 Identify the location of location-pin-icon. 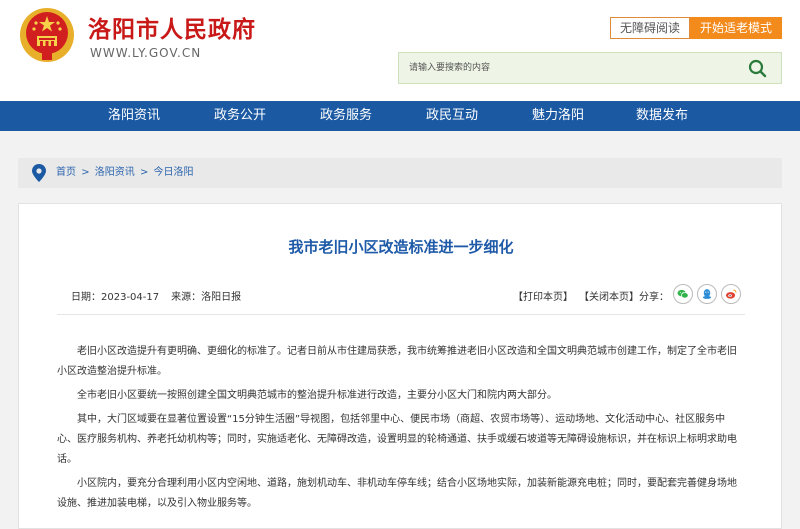
(39, 173).